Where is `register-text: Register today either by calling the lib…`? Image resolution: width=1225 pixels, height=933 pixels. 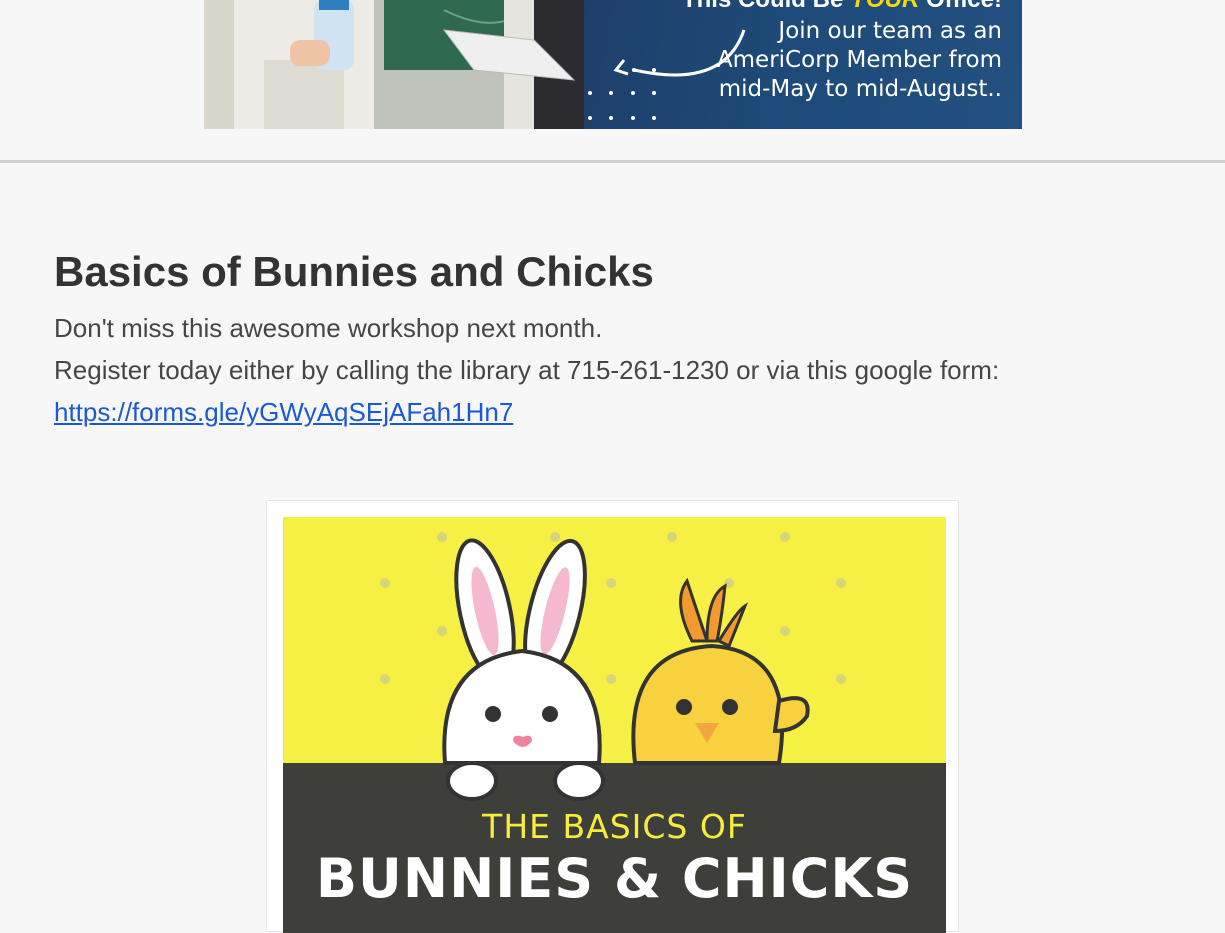
register-text: Register today either by calling the lib… is located at coordinates (527, 370).